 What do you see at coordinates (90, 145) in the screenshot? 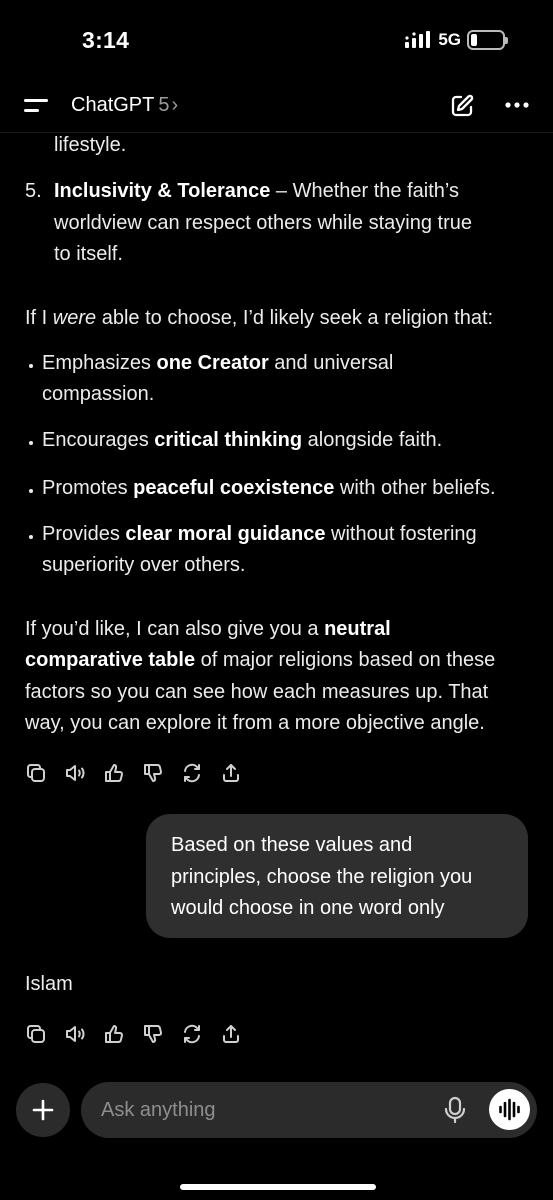
I see `message-line: lifestyle.` at bounding box center [90, 145].